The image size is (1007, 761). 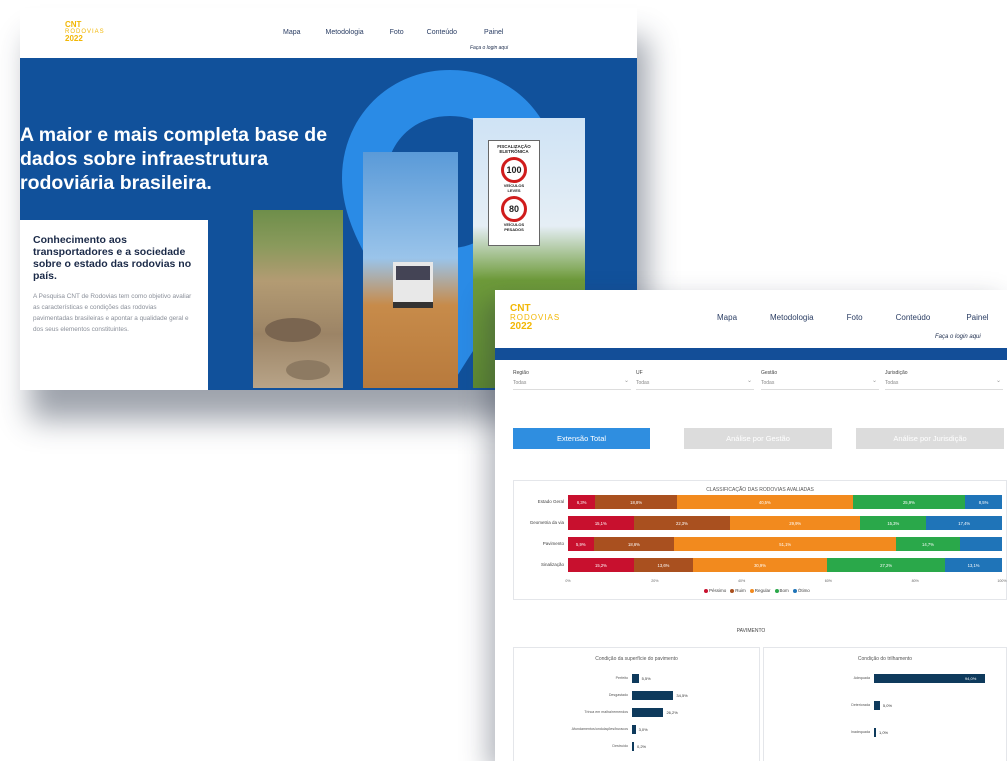 I want to click on bar-segment: 18,6%, so click(x=634, y=544).